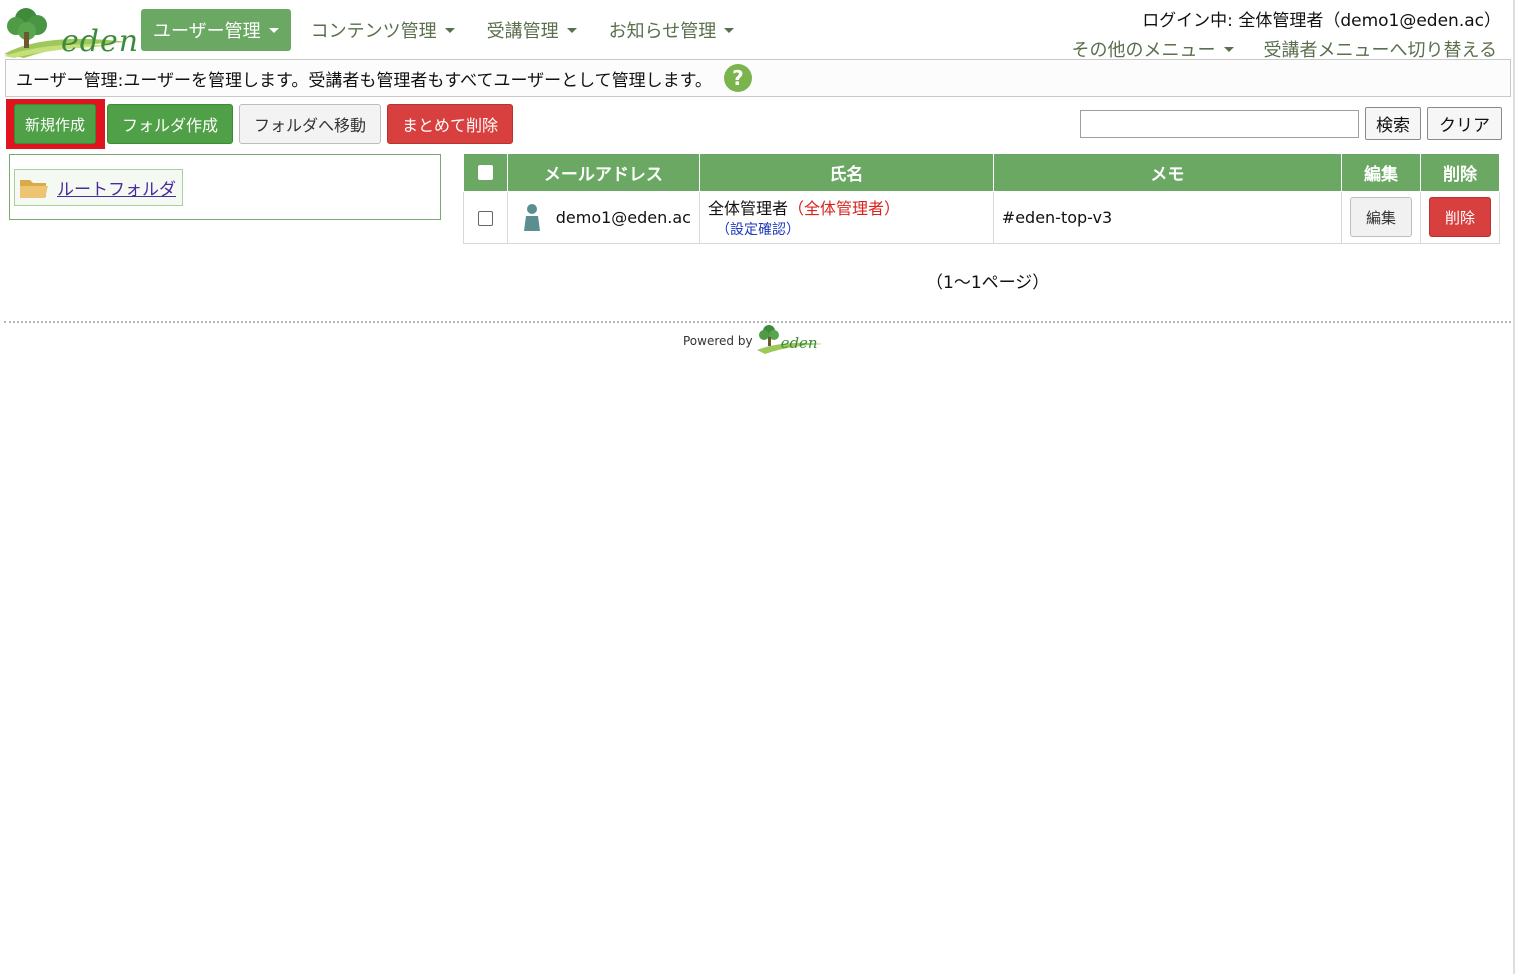  Describe the element at coordinates (844, 208) in the screenshot. I see `user-role: （全体管理者）` at that location.